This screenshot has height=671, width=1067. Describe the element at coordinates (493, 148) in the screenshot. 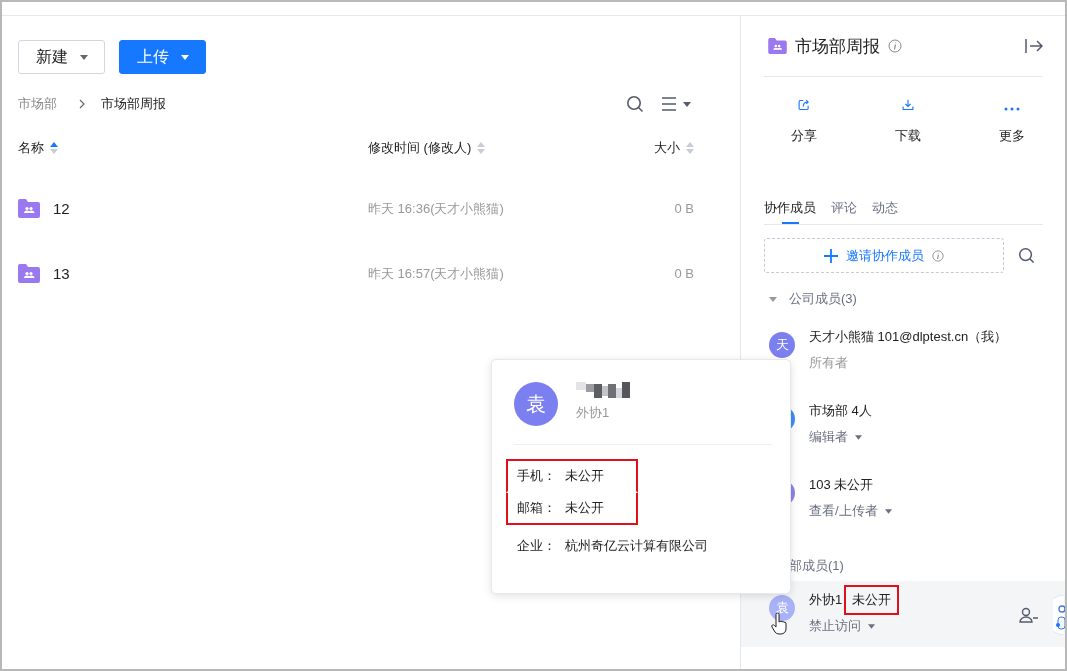

I see `column-header: 修改时间 (修改人)` at that location.